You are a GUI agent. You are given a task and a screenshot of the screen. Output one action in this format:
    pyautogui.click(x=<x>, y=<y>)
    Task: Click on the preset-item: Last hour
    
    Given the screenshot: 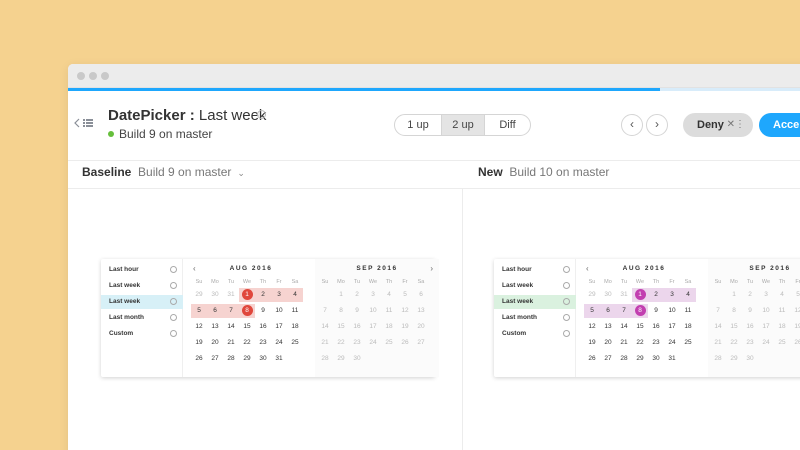 What is the action you would take?
    pyautogui.click(x=535, y=270)
    